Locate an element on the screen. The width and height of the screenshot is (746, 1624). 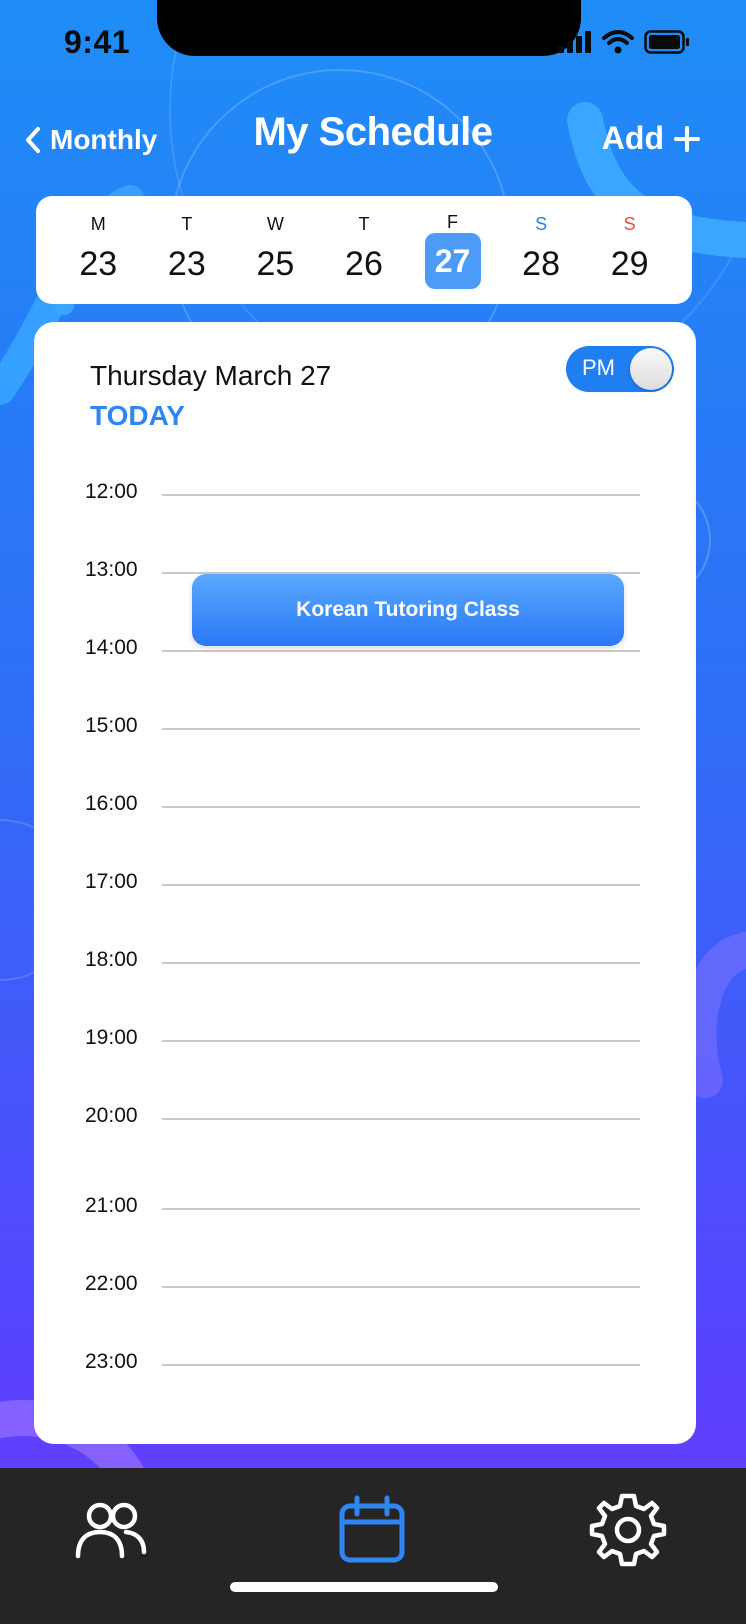
time-label: 14:00 is located at coordinates (111, 647).